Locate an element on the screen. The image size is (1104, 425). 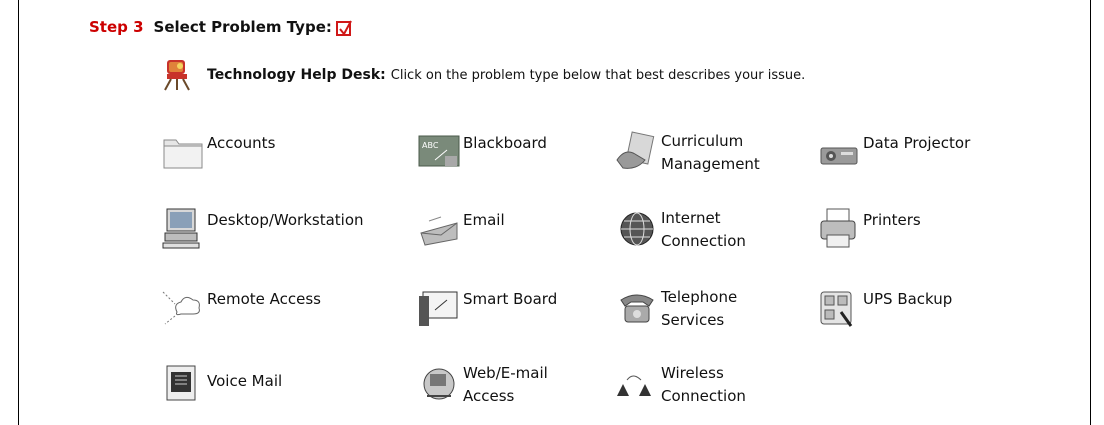
problem-type-desktop-workstation: Desktop/Workstation is located at coordinates (262, 228).